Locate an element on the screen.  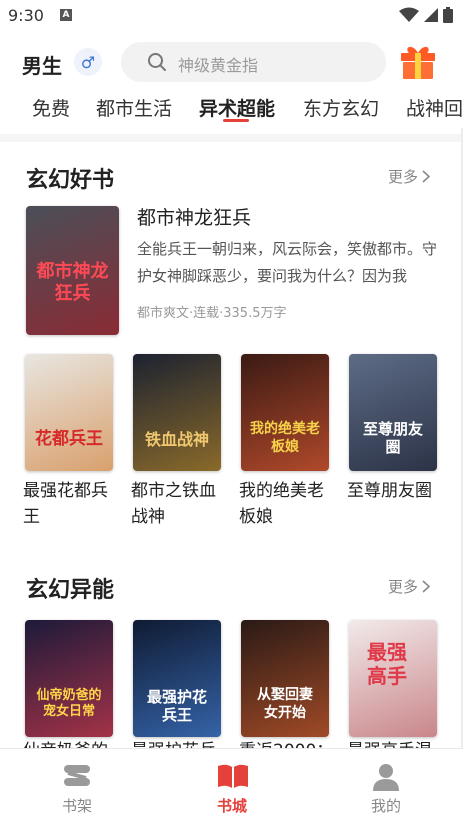
signal-icon is located at coordinates (431, 15).